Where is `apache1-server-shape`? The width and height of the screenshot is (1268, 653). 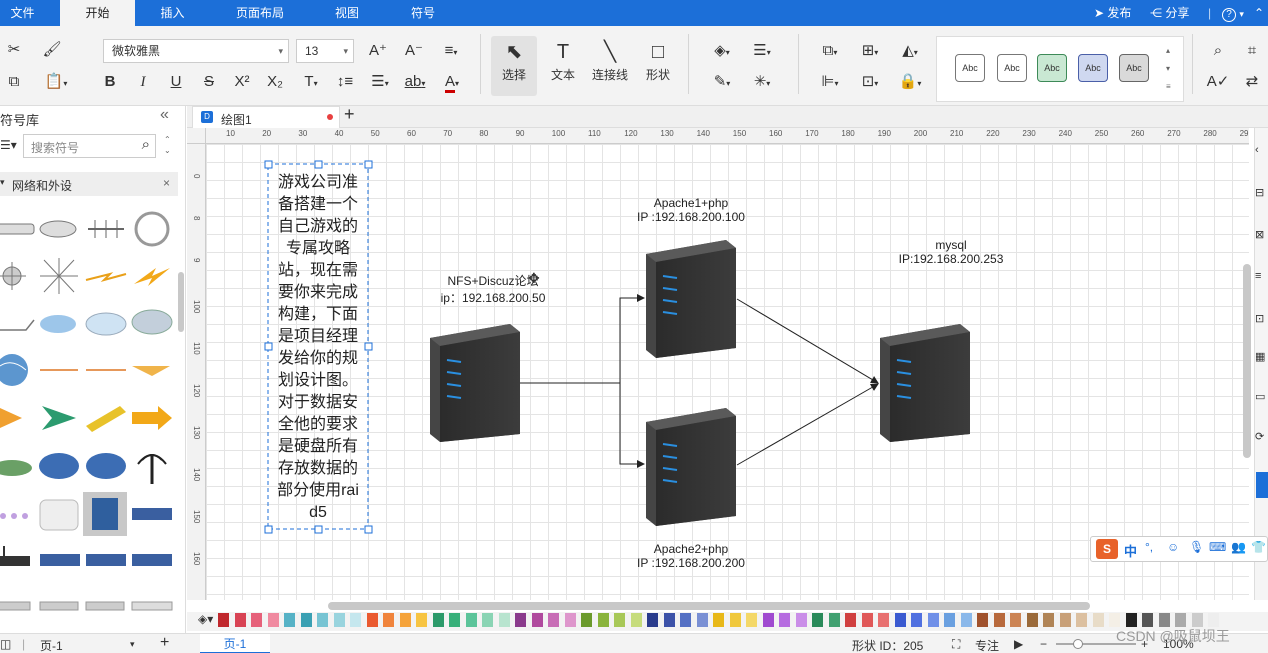
apache1-server-shape is located at coordinates (691, 299).